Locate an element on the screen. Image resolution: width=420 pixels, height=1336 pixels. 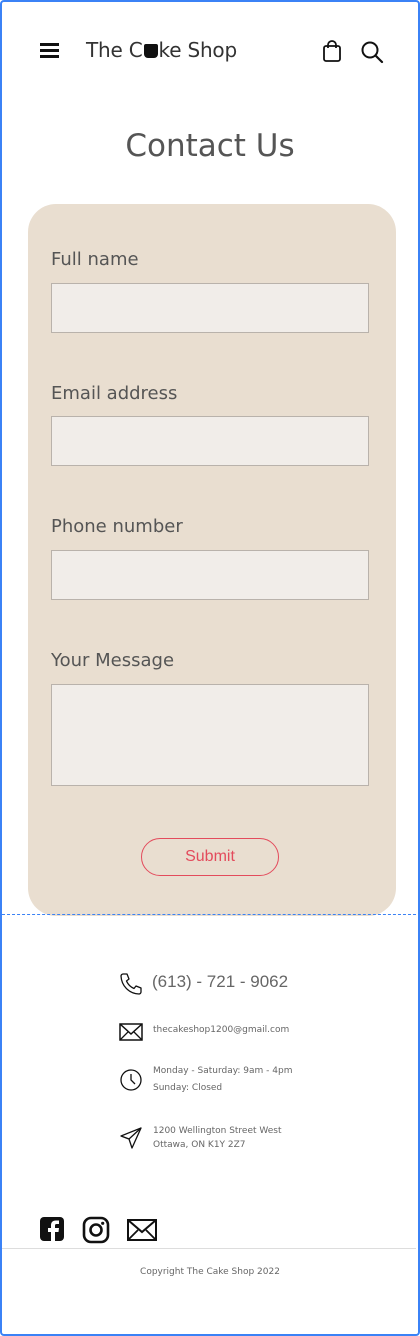
mail-icon is located at coordinates (142, 1230).